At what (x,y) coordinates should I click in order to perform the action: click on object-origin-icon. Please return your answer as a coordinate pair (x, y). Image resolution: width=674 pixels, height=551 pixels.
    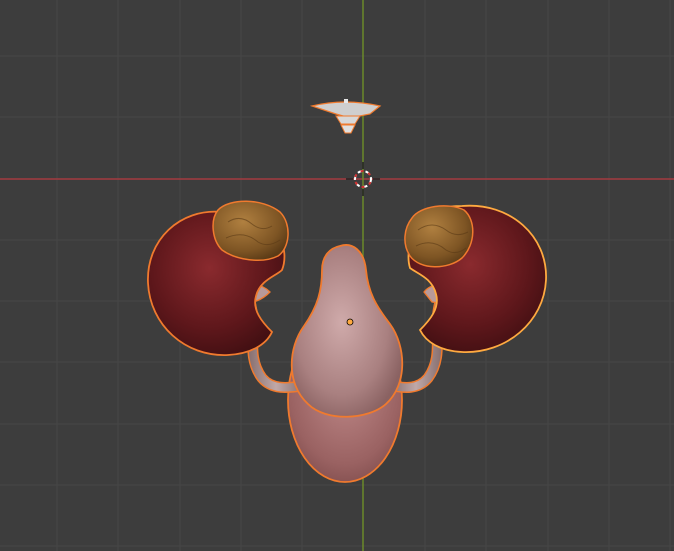
    Looking at the image, I should click on (350, 322).